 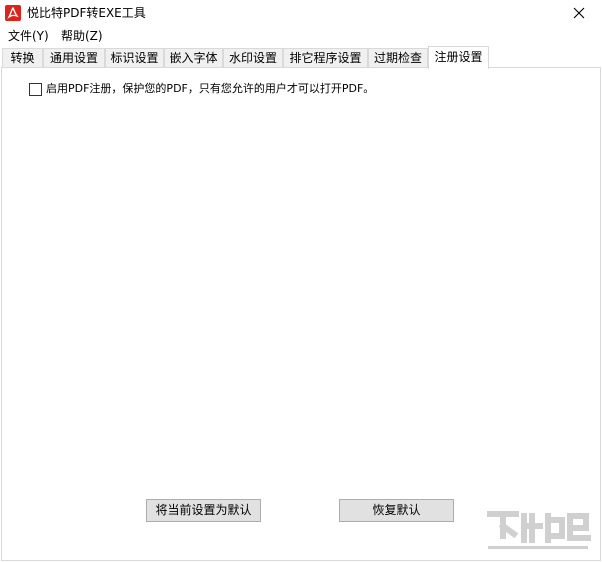 What do you see at coordinates (86, 13) in the screenshot?
I see `window-title: 悦比特PDF转EXE工具` at bounding box center [86, 13].